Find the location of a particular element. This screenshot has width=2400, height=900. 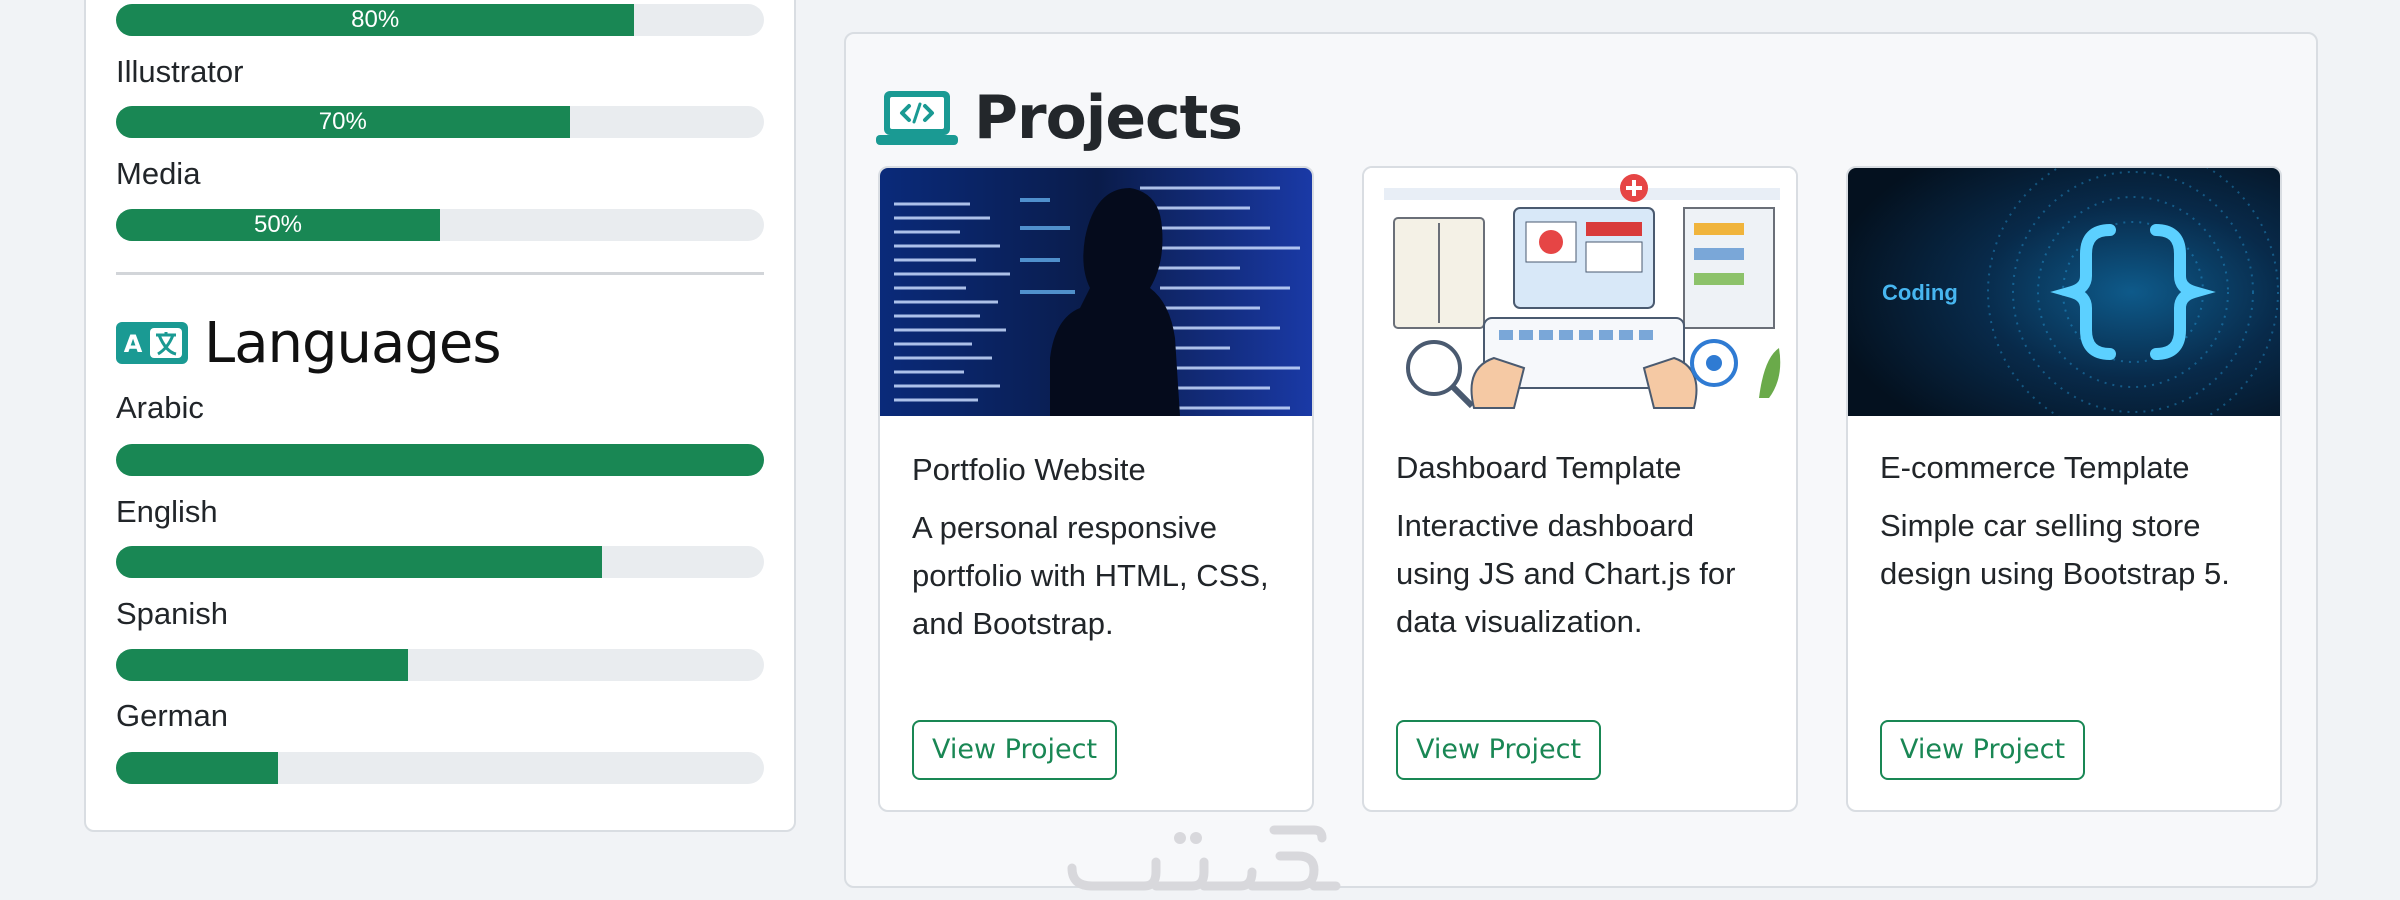

khamsat-watermark-logo is located at coordinates (1204, 858).